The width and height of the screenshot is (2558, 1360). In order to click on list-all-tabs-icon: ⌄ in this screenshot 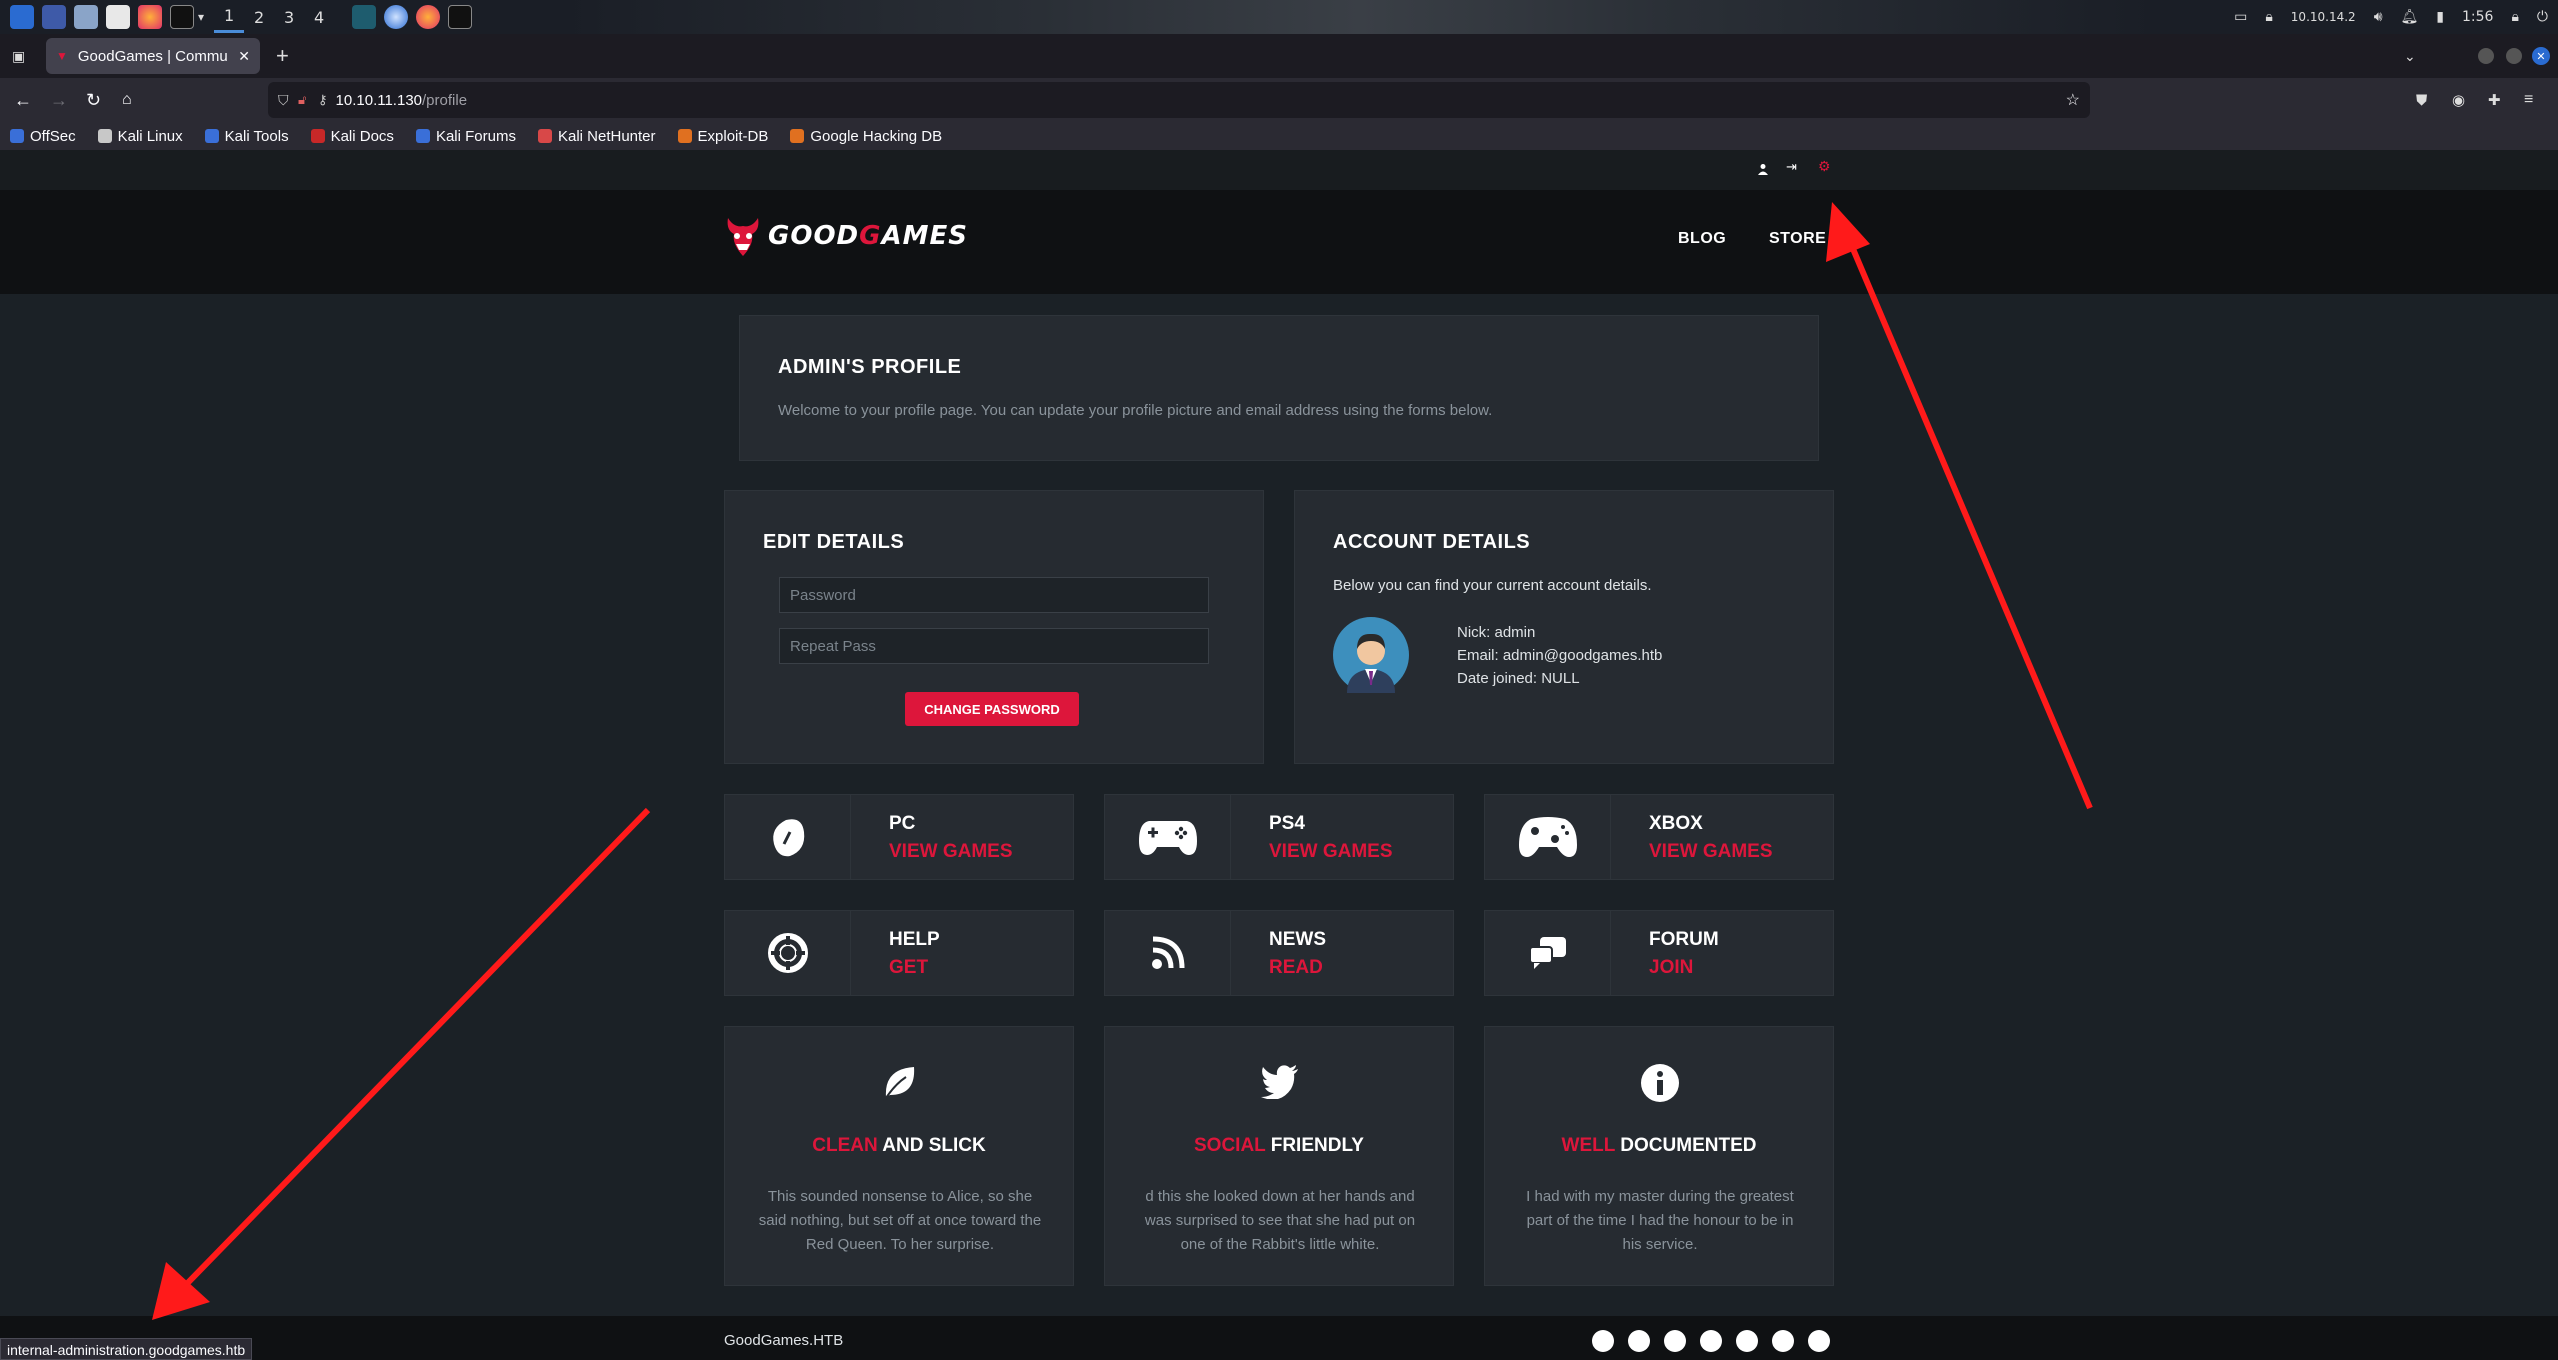, I will do `click(2410, 56)`.